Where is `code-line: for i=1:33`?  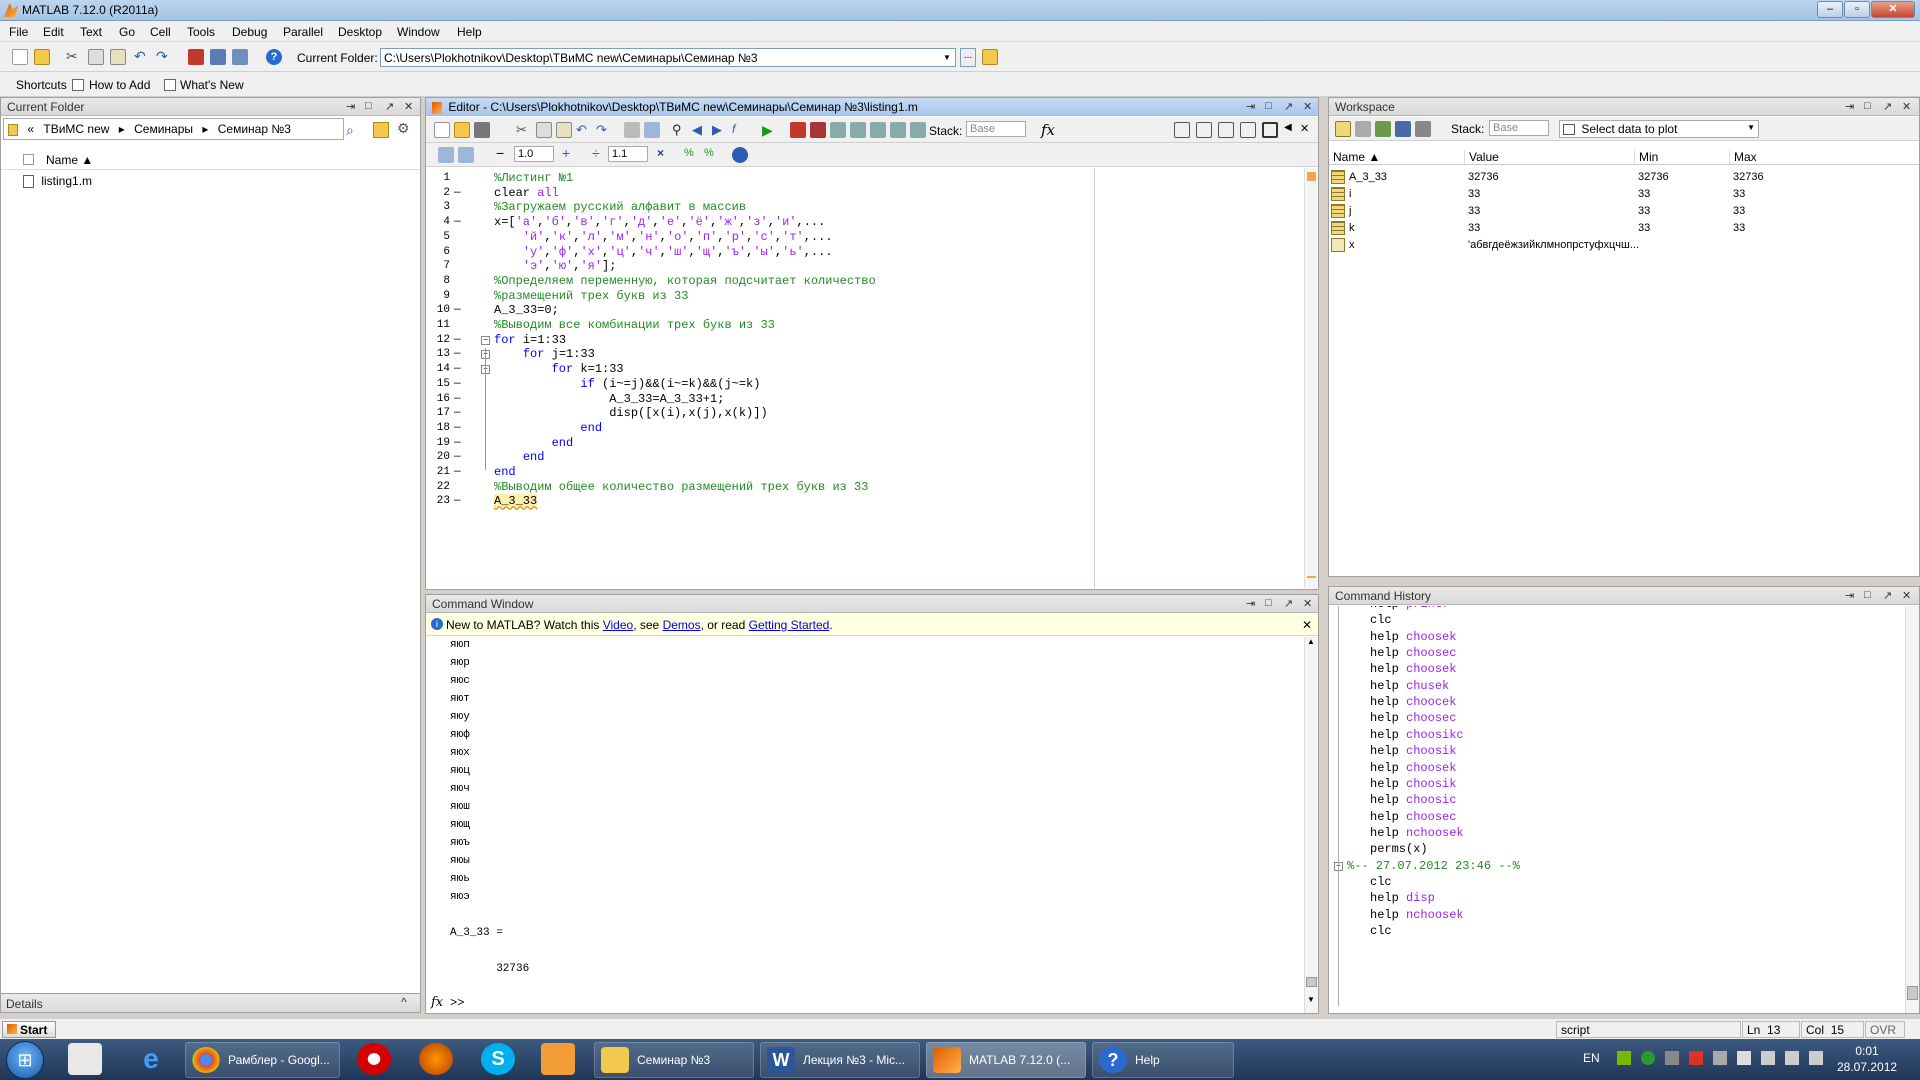
code-line: for i=1:33 is located at coordinates (530, 340).